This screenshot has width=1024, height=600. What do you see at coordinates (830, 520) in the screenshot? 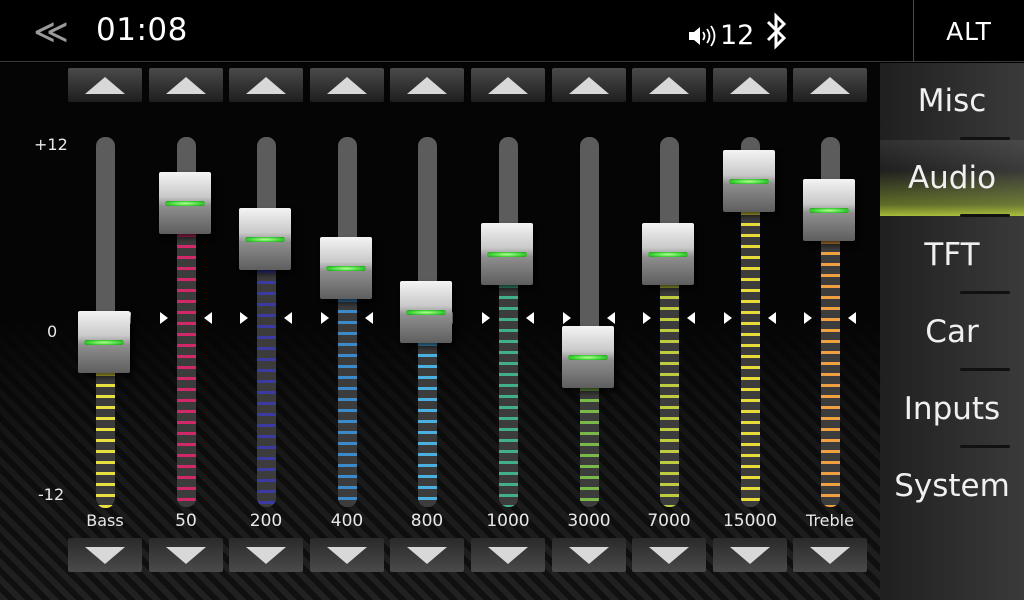
I see `eq-band-label: Treble` at bounding box center [830, 520].